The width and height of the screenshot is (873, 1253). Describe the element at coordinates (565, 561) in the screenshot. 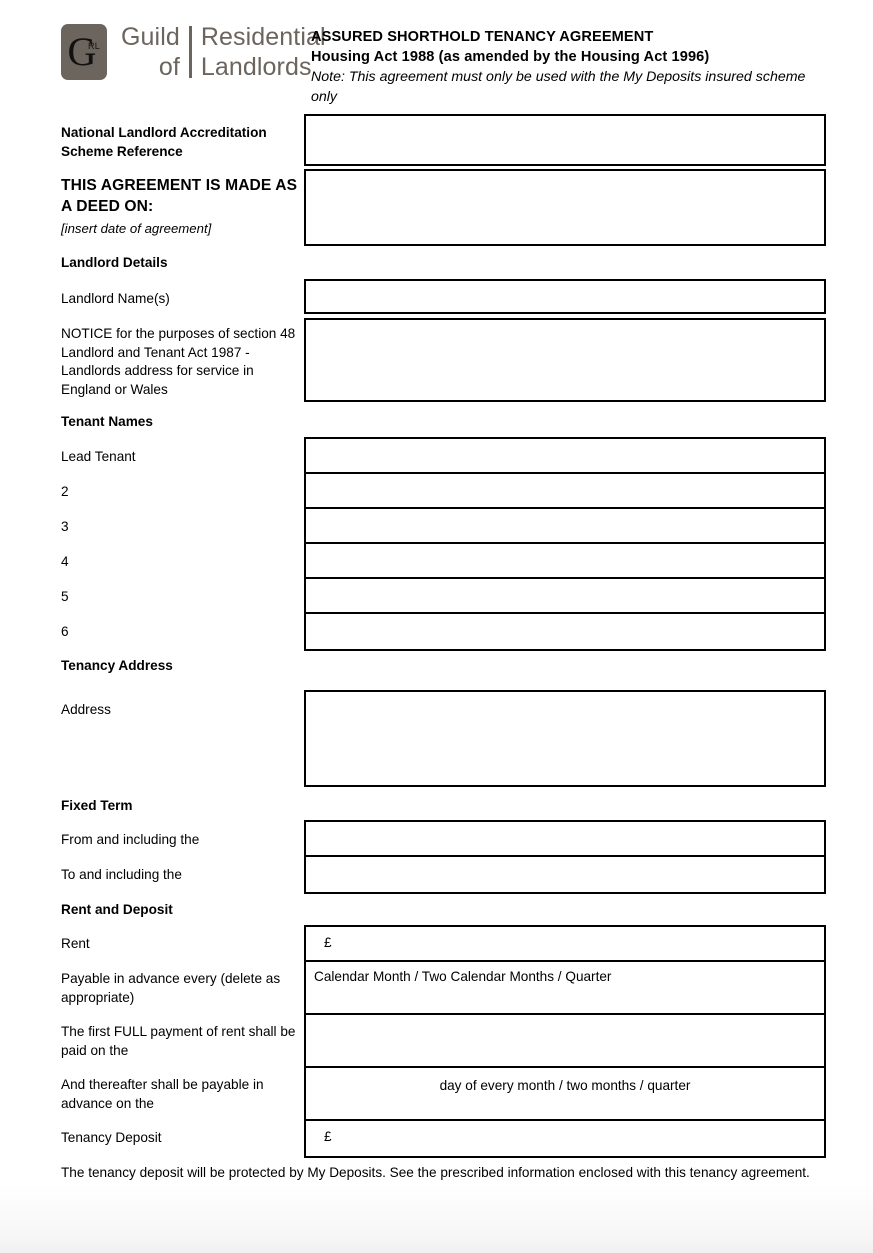

I see `tenant-4-input` at that location.